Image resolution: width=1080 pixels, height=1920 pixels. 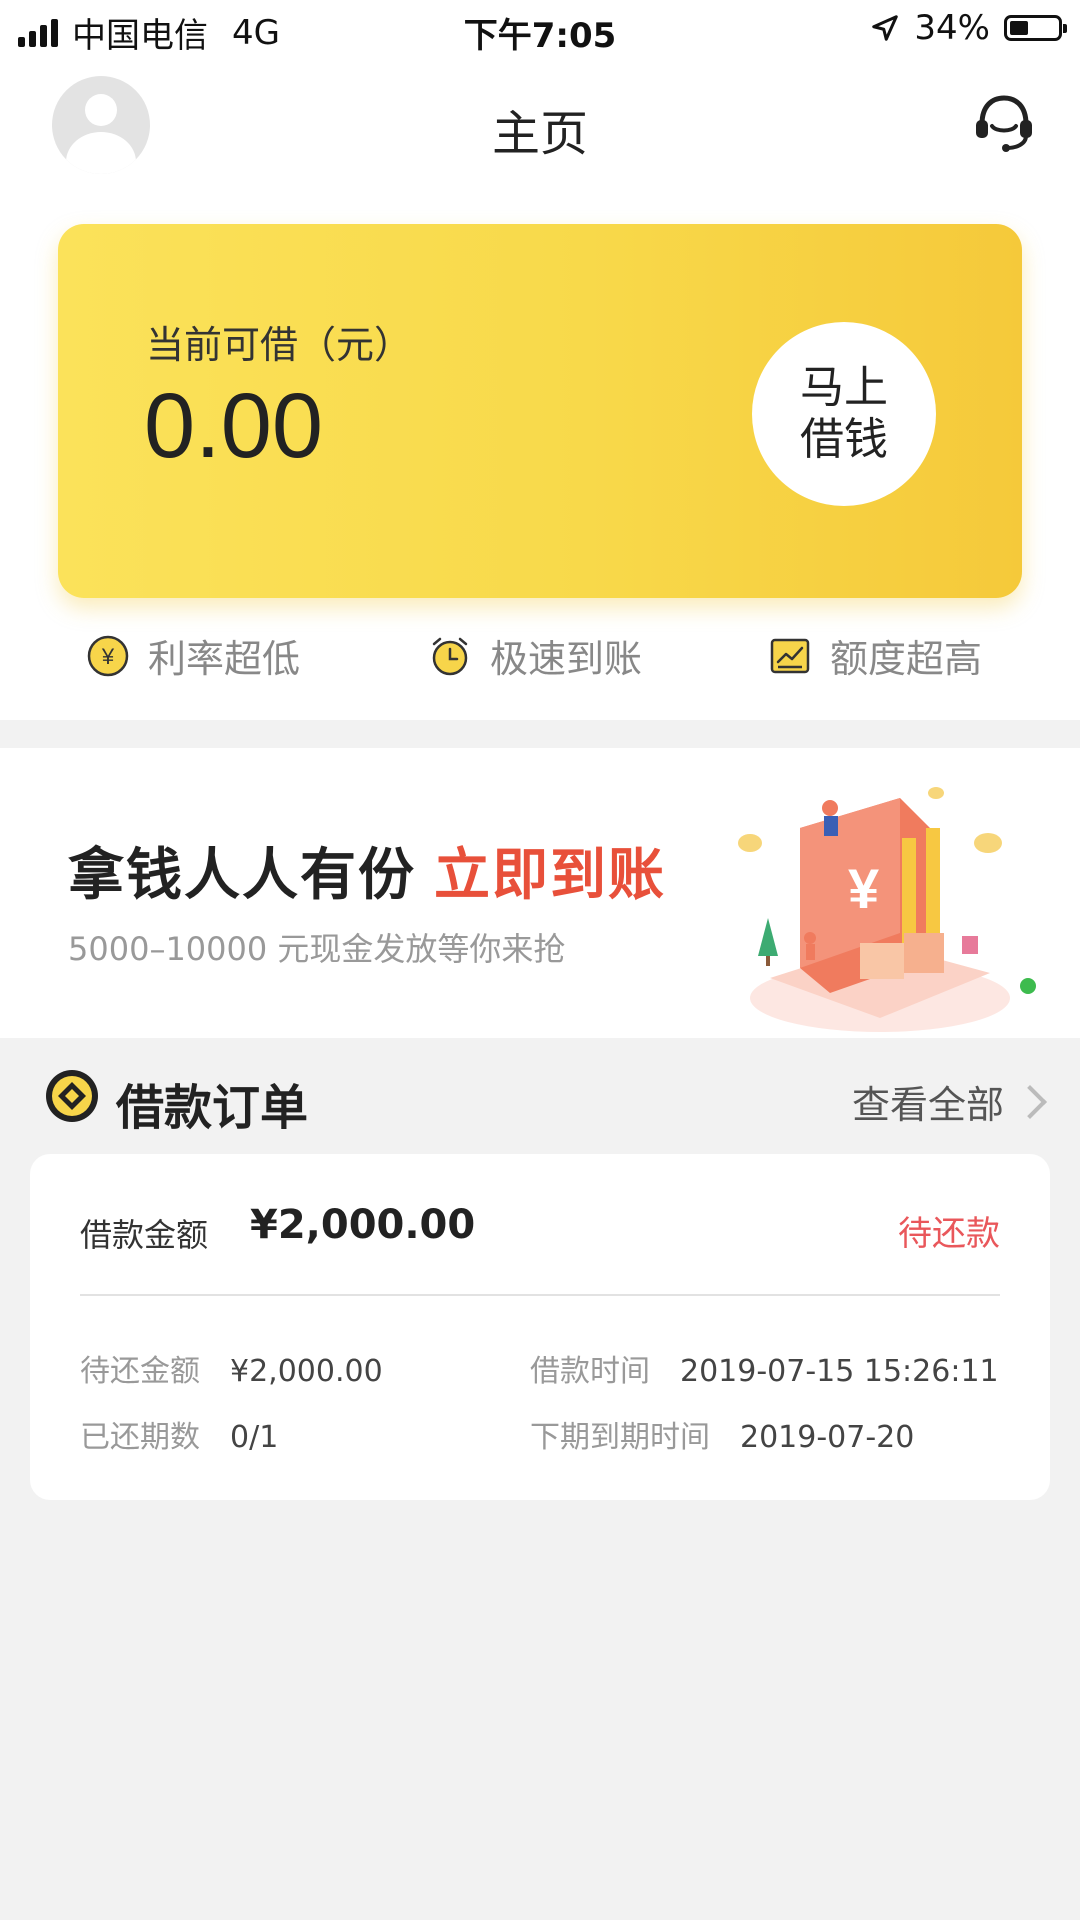 I want to click on loan-amount-label: 借款金额, so click(x=144, y=1235).